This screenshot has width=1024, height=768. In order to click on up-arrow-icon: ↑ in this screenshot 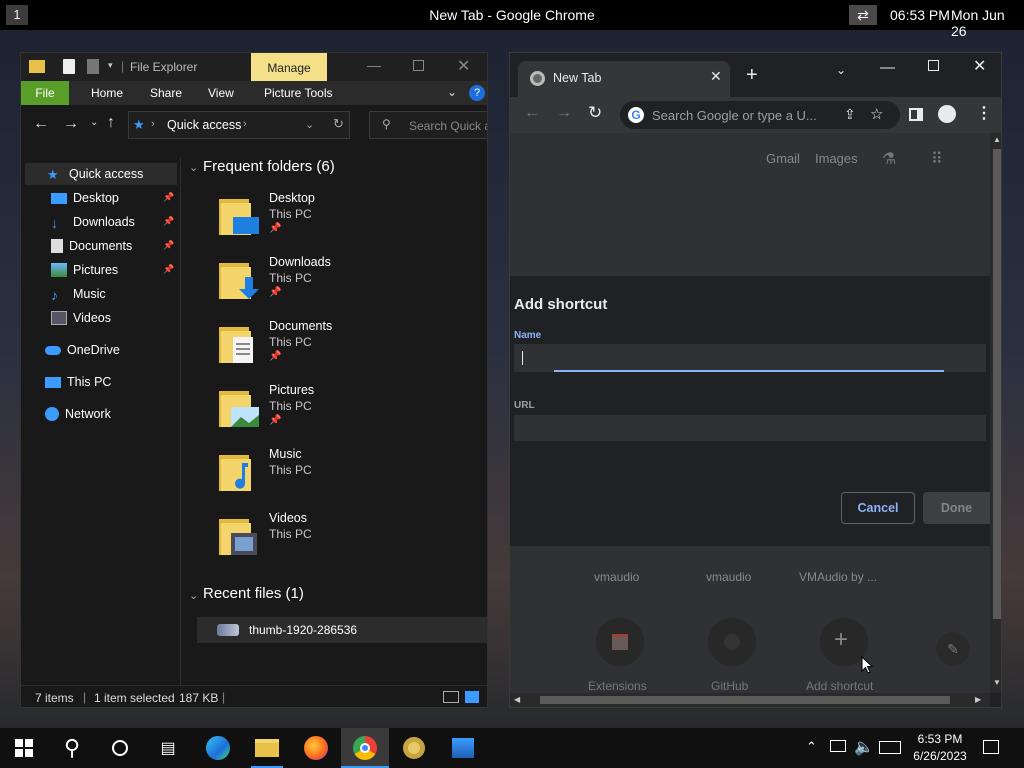, I will do `click(111, 123)`.